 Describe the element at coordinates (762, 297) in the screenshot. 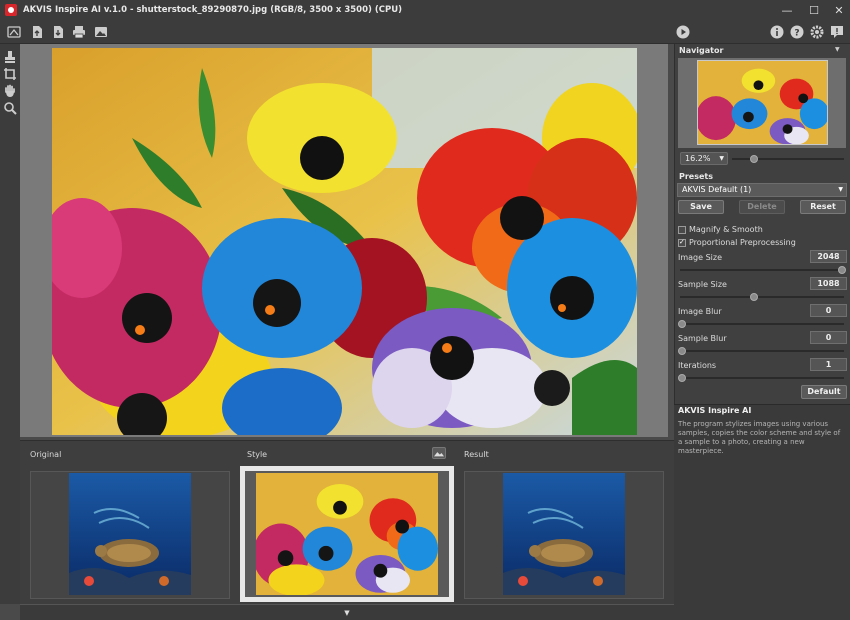

I see `sample-size-slider` at that location.